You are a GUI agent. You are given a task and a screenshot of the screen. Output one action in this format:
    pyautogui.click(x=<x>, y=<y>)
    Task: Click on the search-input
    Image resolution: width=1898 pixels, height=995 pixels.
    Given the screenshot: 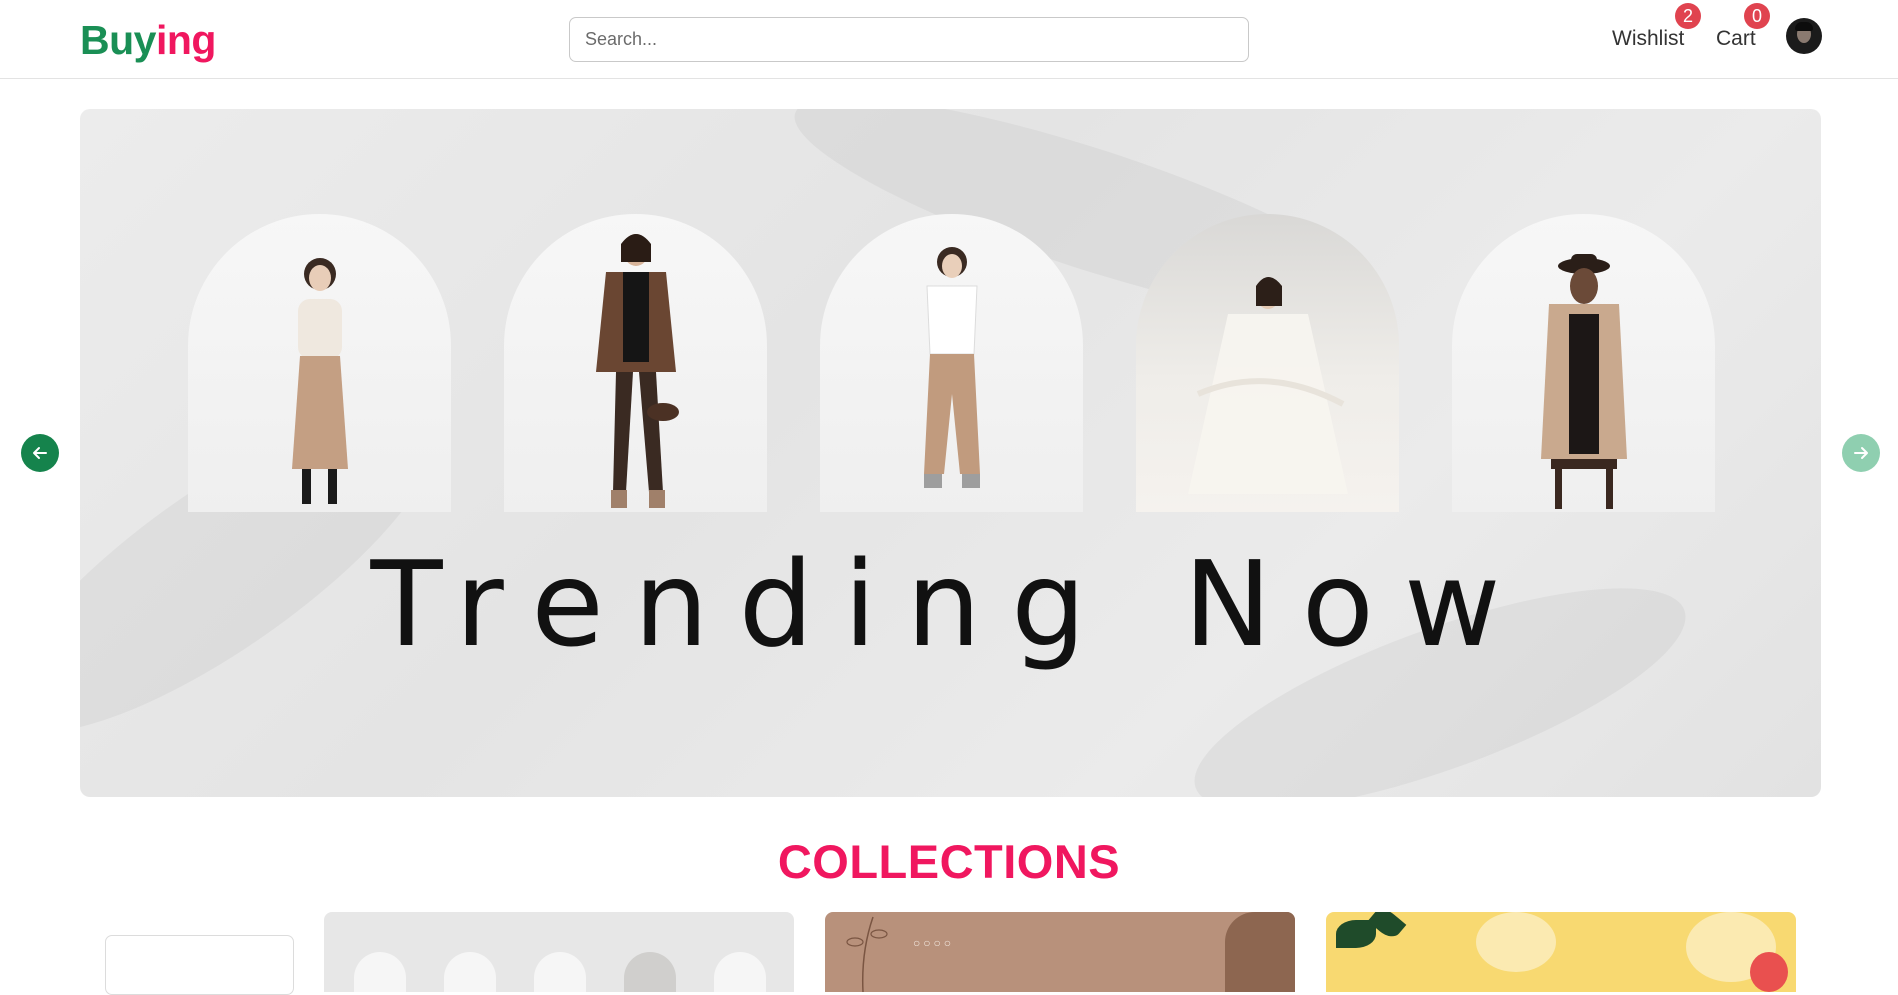 What is the action you would take?
    pyautogui.click(x=909, y=39)
    